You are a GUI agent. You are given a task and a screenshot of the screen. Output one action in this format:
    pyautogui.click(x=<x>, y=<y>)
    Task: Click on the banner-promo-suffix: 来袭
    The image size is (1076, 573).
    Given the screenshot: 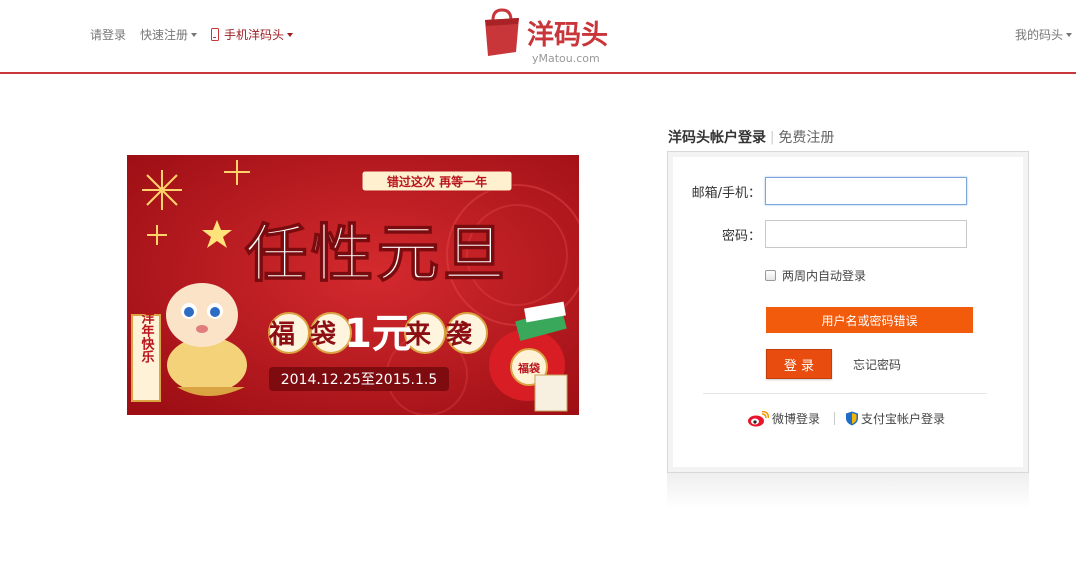 What is the action you would take?
    pyautogui.click(x=446, y=335)
    